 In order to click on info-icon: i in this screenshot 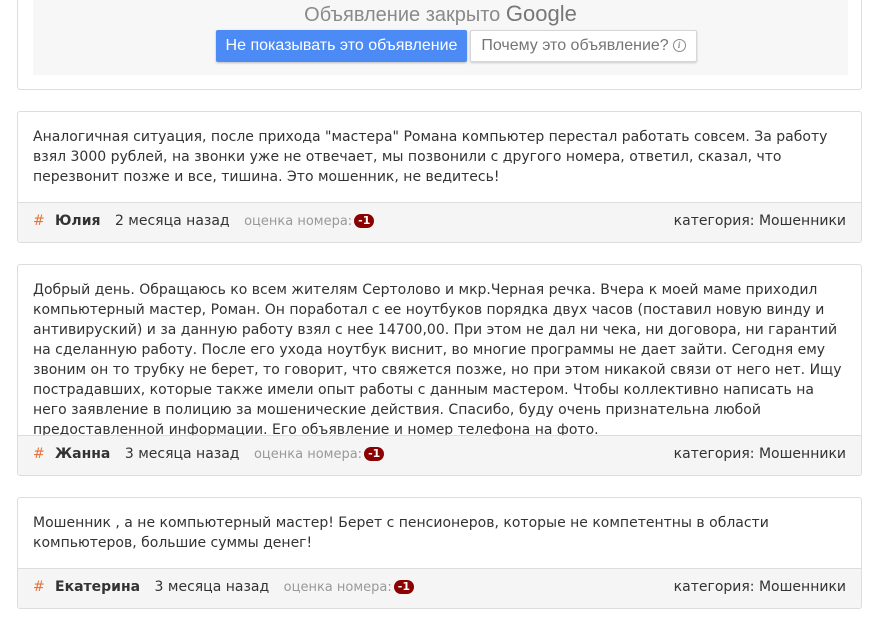, I will do `click(679, 46)`.